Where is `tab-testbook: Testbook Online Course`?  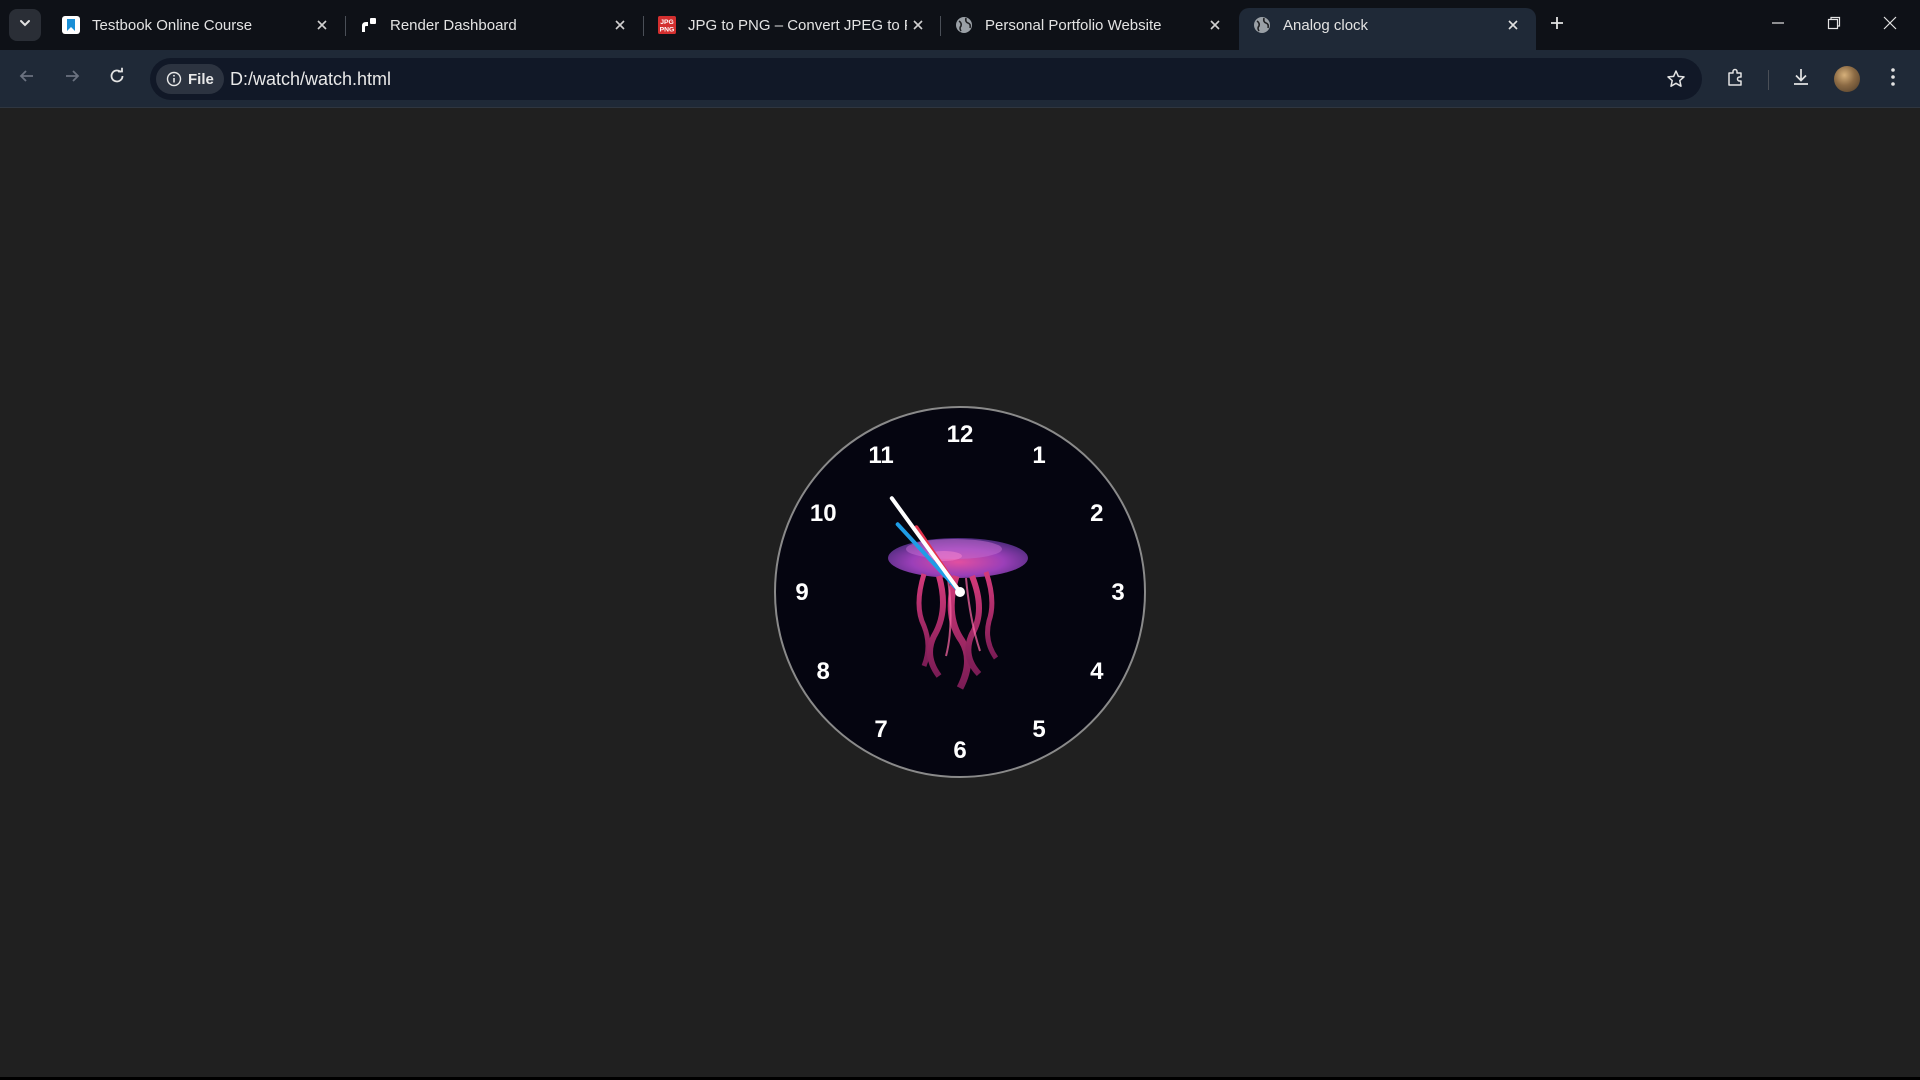 tab-testbook: Testbook Online Course is located at coordinates (196, 25).